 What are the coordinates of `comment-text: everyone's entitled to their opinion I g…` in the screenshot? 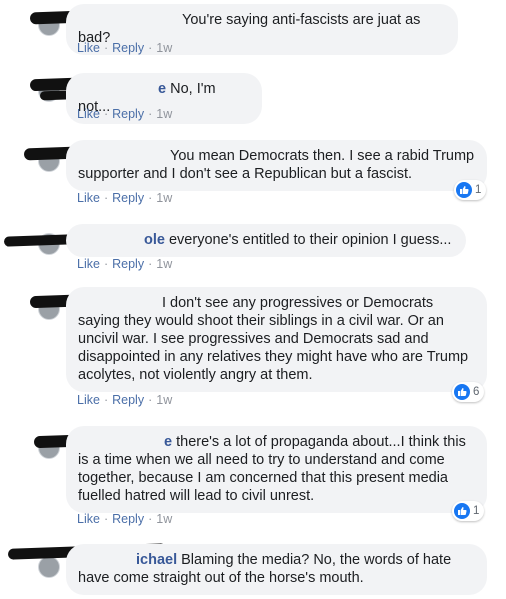 It's located at (310, 240).